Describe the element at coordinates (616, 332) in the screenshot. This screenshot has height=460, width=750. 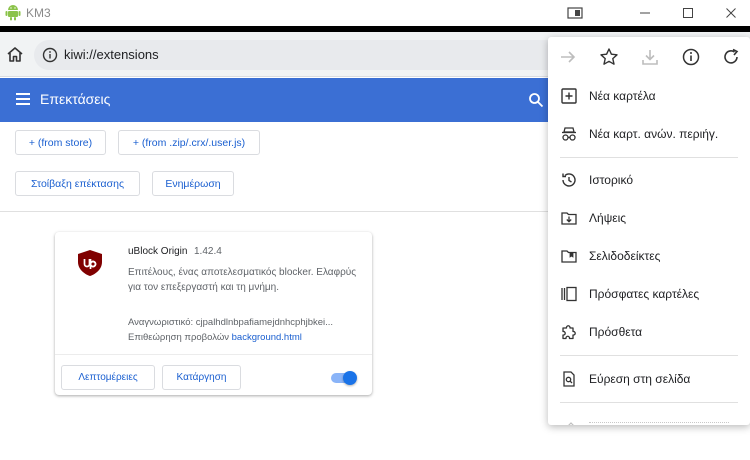
I see `menu-item-label: Πρόσθετα` at that location.